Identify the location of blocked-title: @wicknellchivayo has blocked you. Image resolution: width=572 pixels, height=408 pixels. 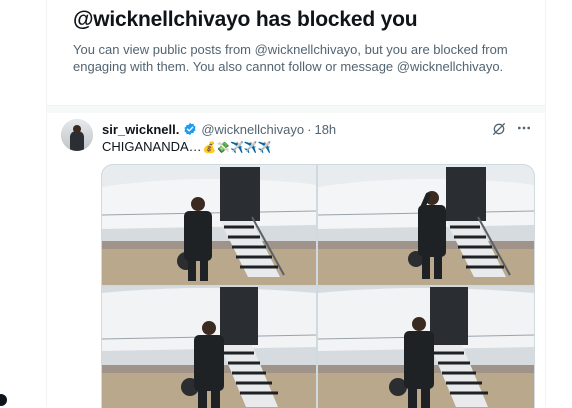
(245, 19).